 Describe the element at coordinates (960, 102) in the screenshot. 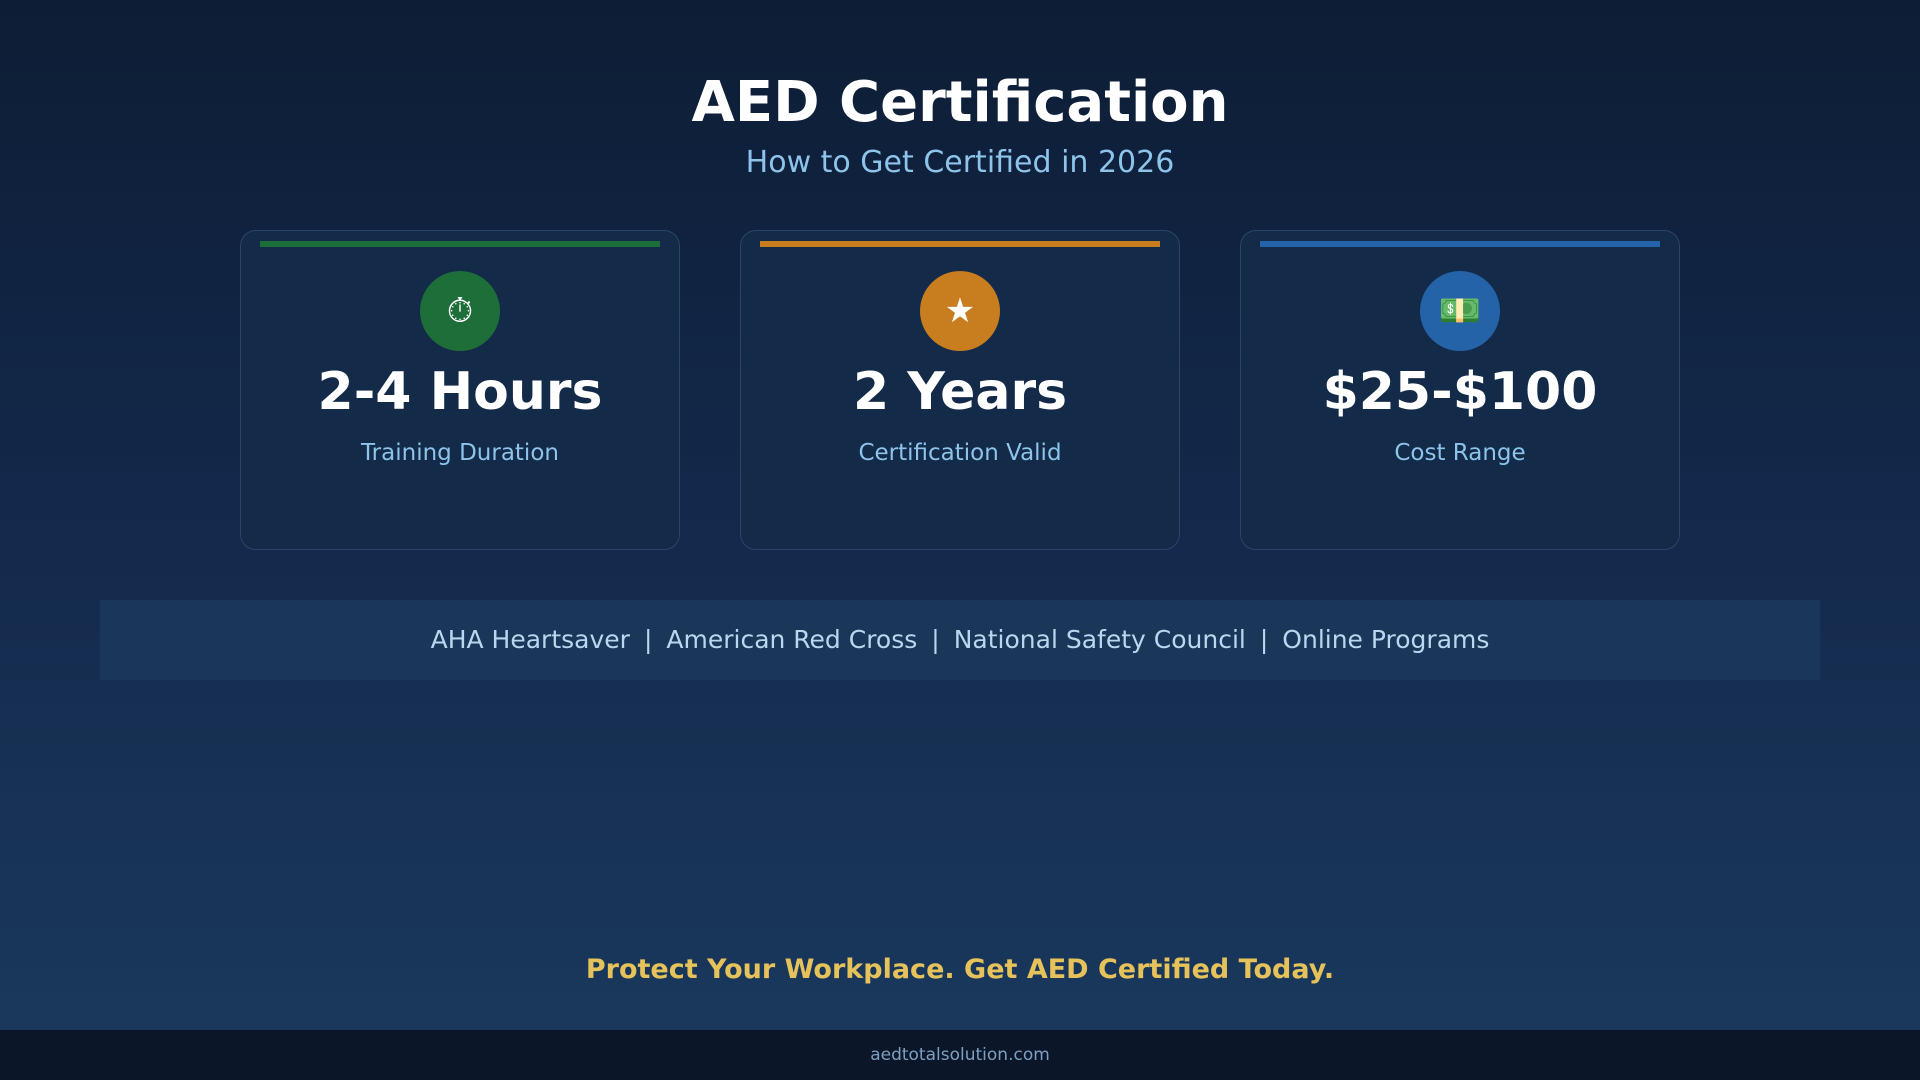

I see `page-title: AED Certification` at that location.